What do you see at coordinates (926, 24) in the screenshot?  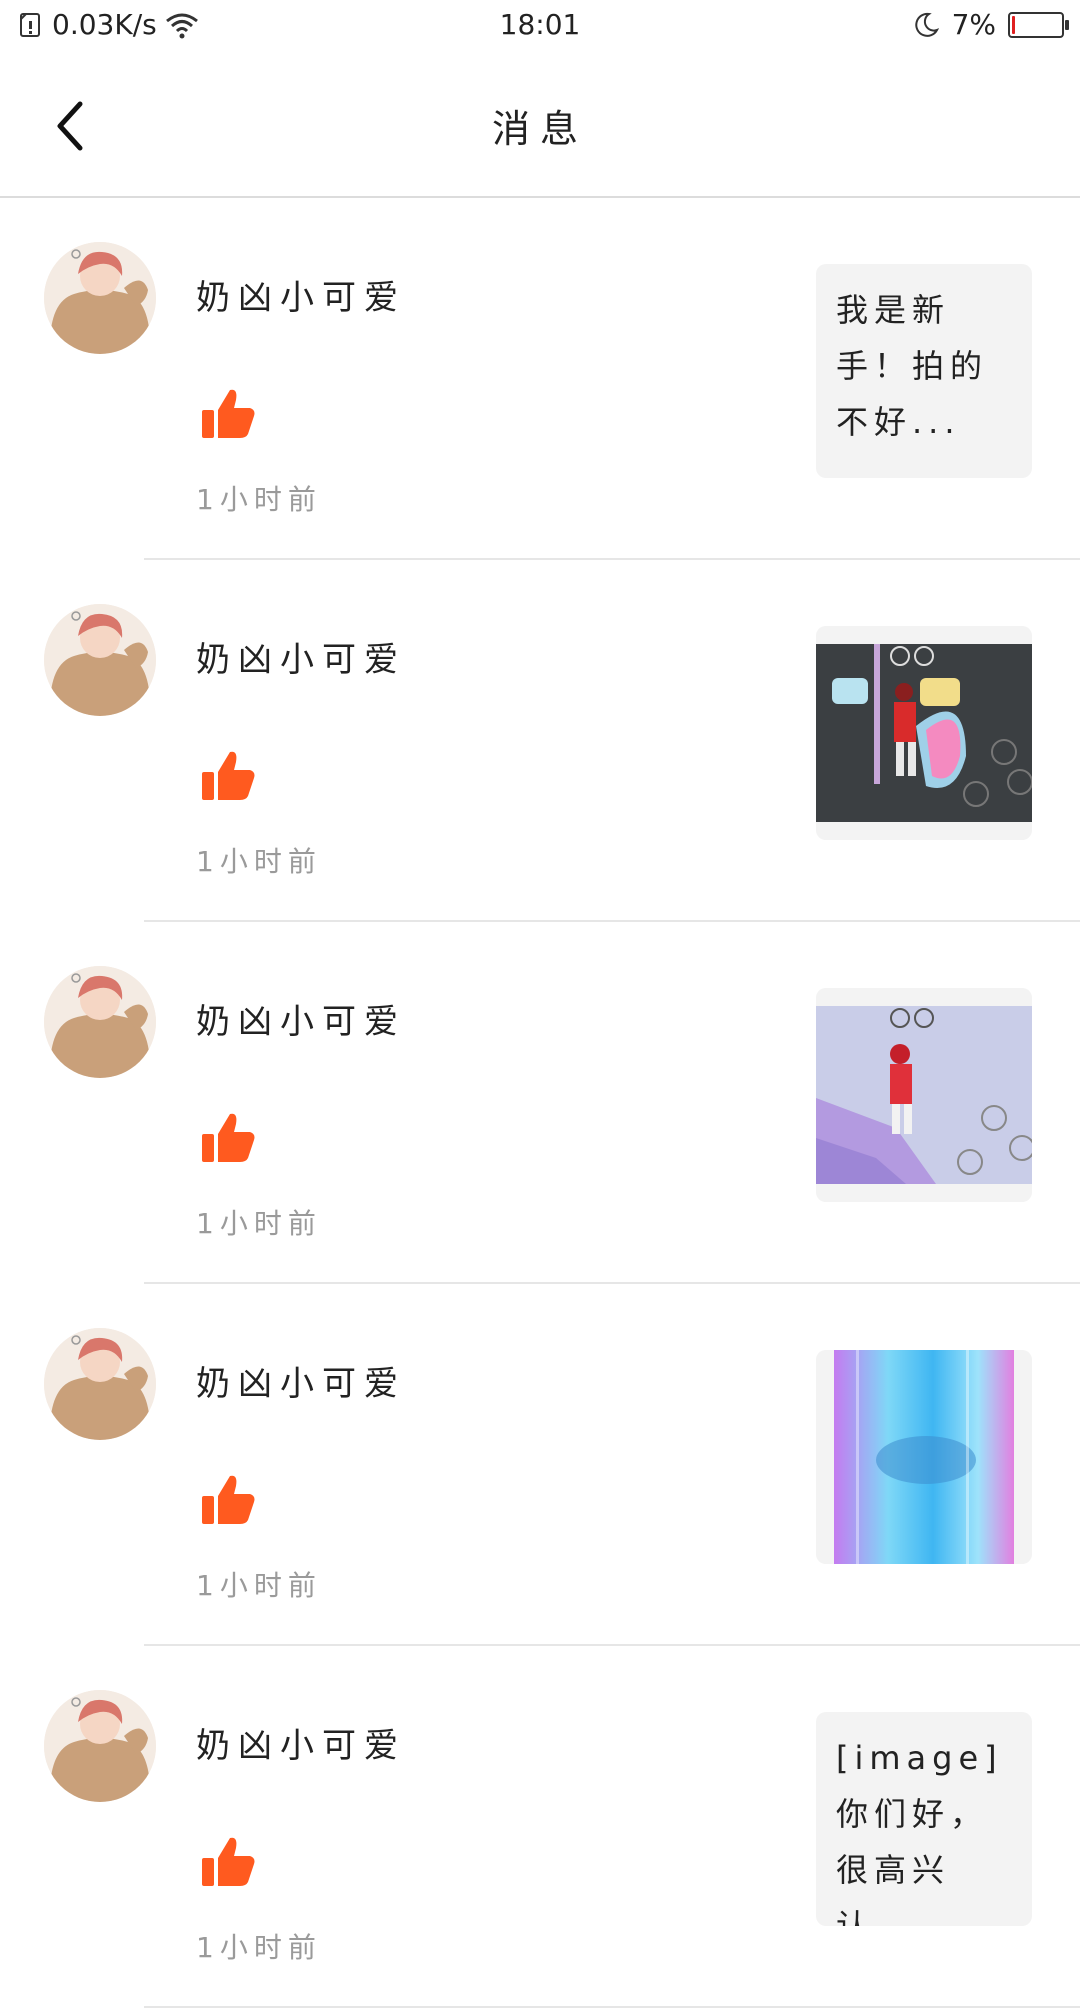 I see `moon-icon` at bounding box center [926, 24].